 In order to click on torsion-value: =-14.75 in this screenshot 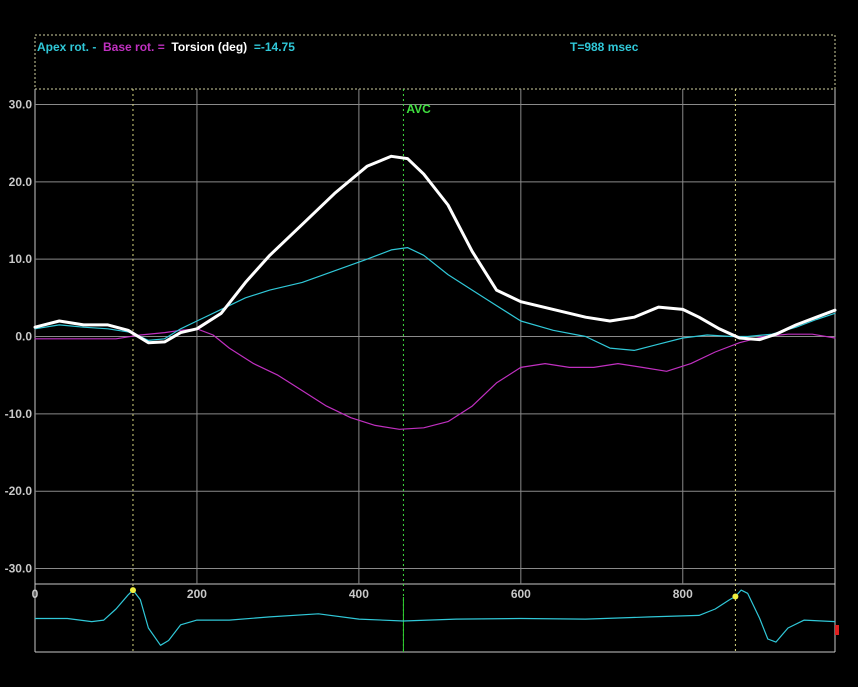, I will do `click(274, 47)`.